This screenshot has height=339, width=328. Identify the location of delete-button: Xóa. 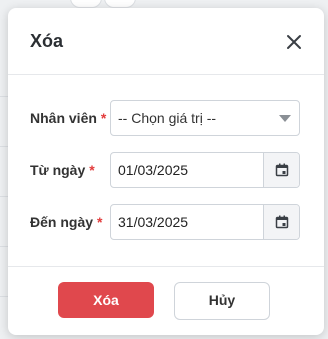
(106, 300).